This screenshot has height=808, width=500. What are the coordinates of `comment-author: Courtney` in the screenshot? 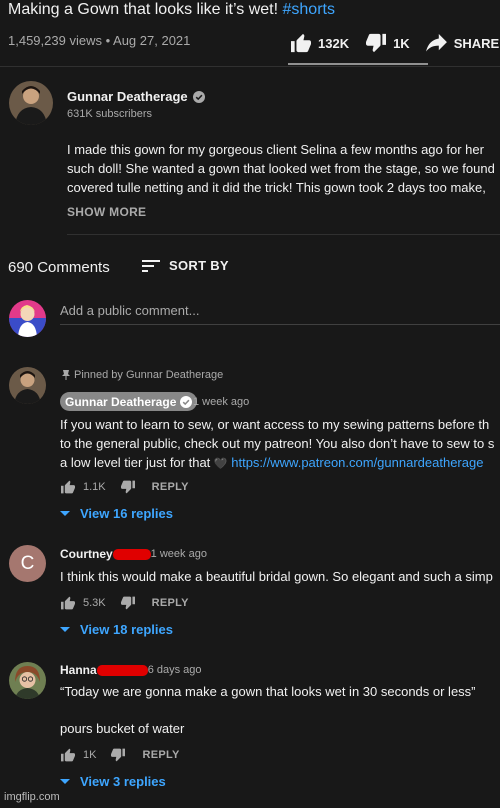 It's located at (86, 554).